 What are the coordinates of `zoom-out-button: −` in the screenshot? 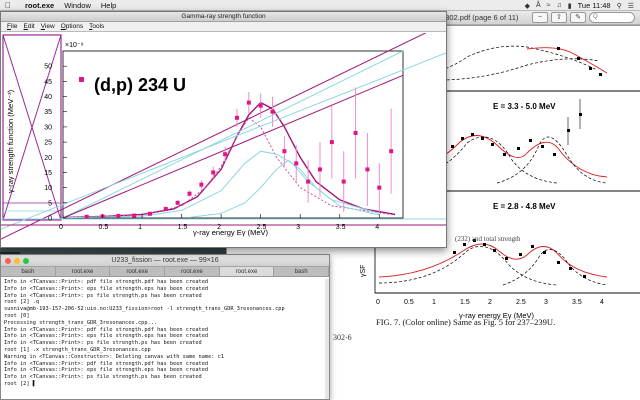 It's located at (540, 17).